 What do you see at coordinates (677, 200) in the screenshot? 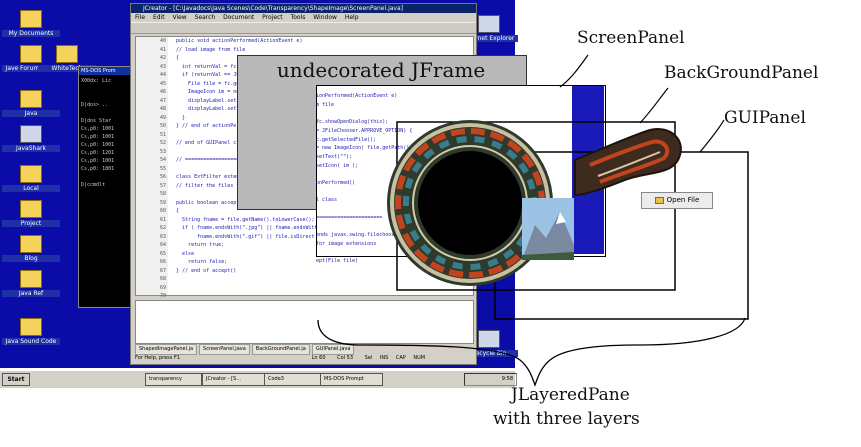
I see `open-file-button: Open File` at bounding box center [677, 200].